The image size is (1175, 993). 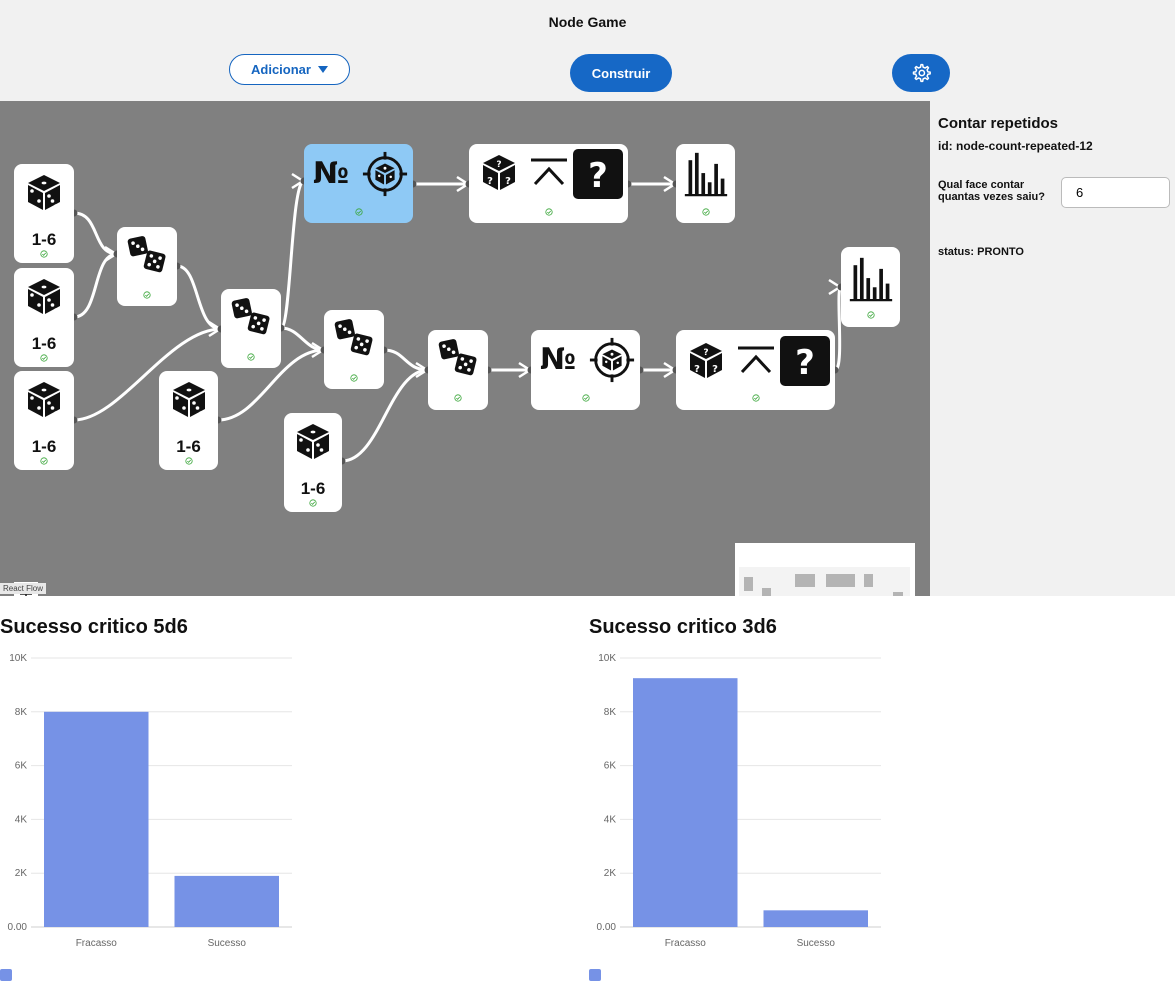 What do you see at coordinates (281, 69) in the screenshot?
I see `add-node-label: Adicionar` at bounding box center [281, 69].